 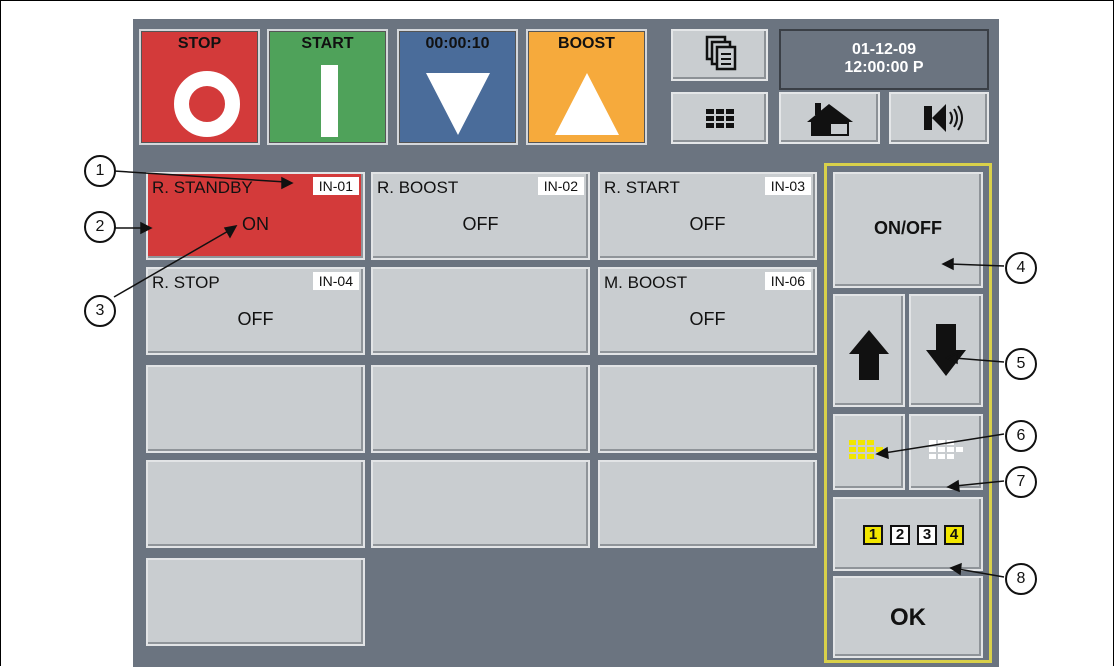 What do you see at coordinates (1021, 364) in the screenshot?
I see `callout-5: 5` at bounding box center [1021, 364].